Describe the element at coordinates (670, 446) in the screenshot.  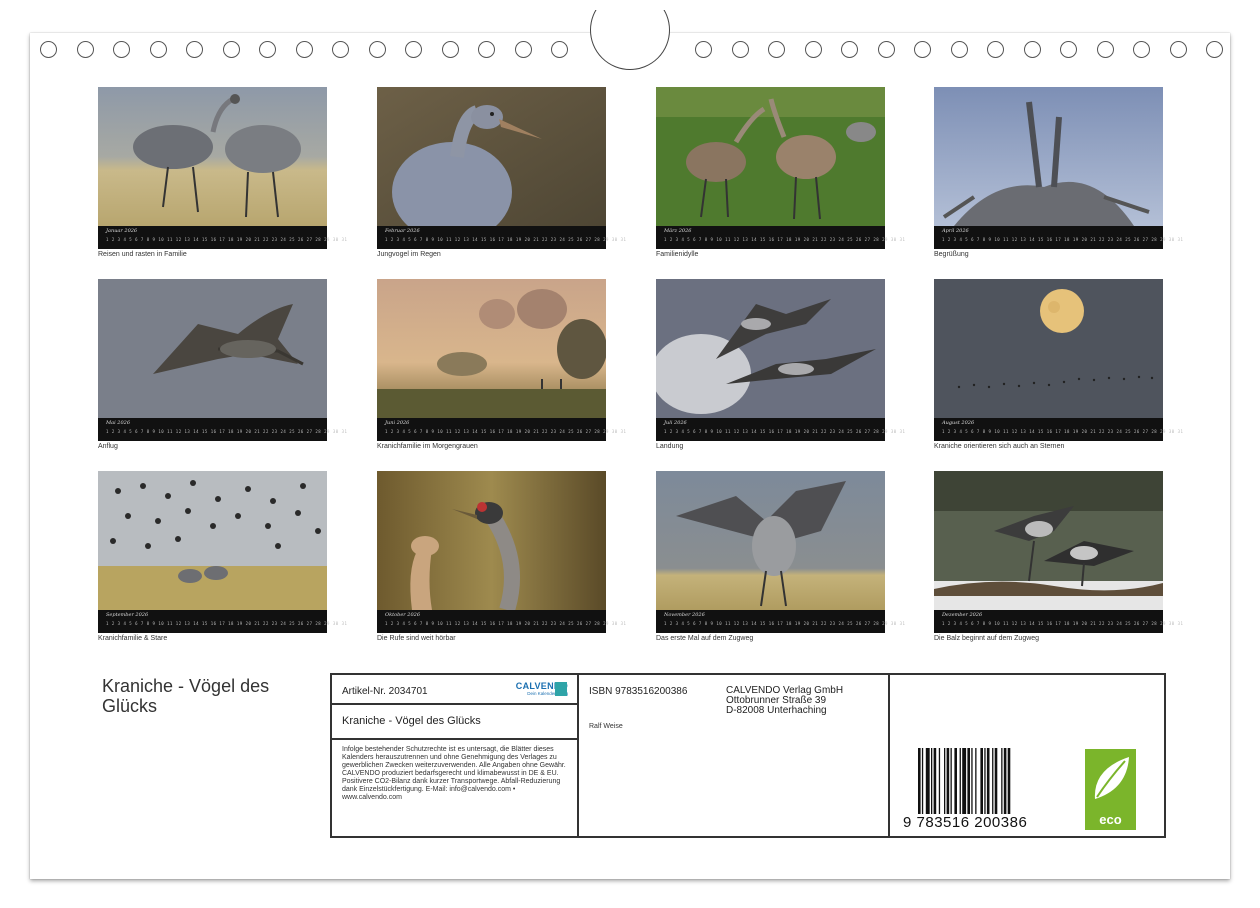
I see `photo-caption: Landung` at that location.